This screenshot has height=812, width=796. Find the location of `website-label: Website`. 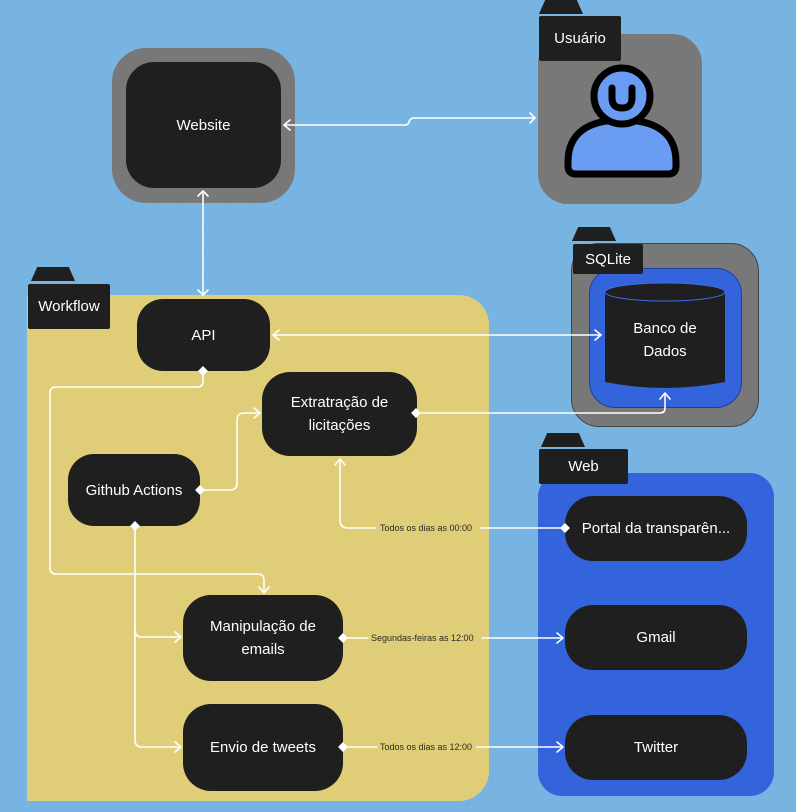

website-label: Website is located at coordinates (203, 125).